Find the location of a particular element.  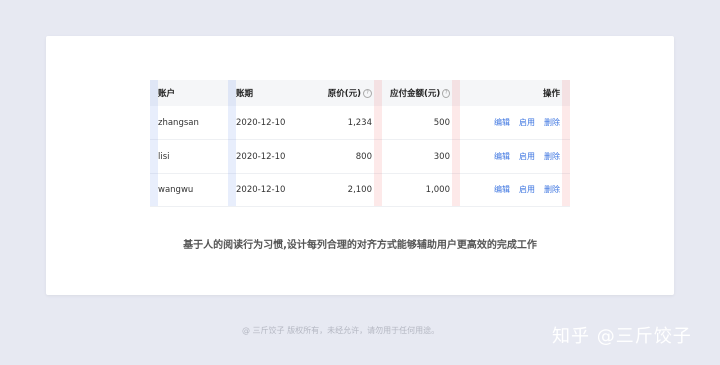

watermark: 知乎 @三斤饺子 is located at coordinates (622, 336).